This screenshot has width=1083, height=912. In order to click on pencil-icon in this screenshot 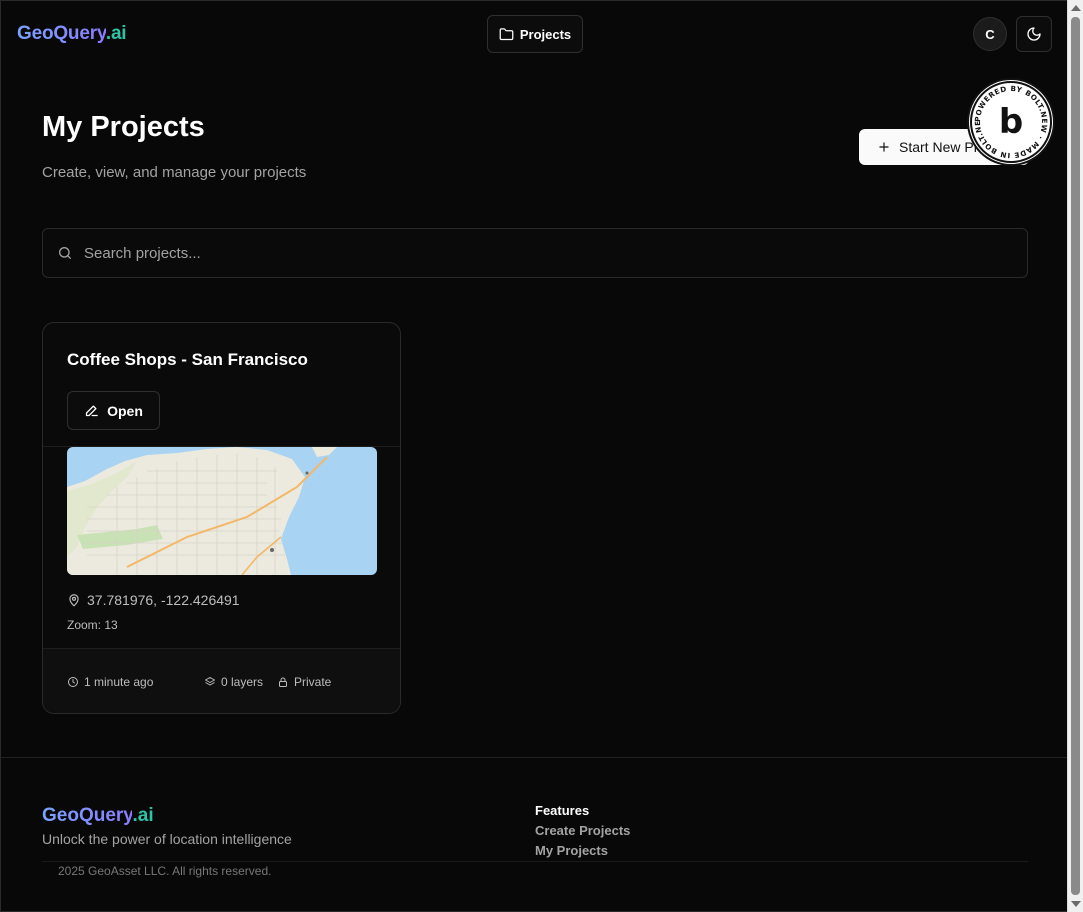, I will do `click(91, 411)`.